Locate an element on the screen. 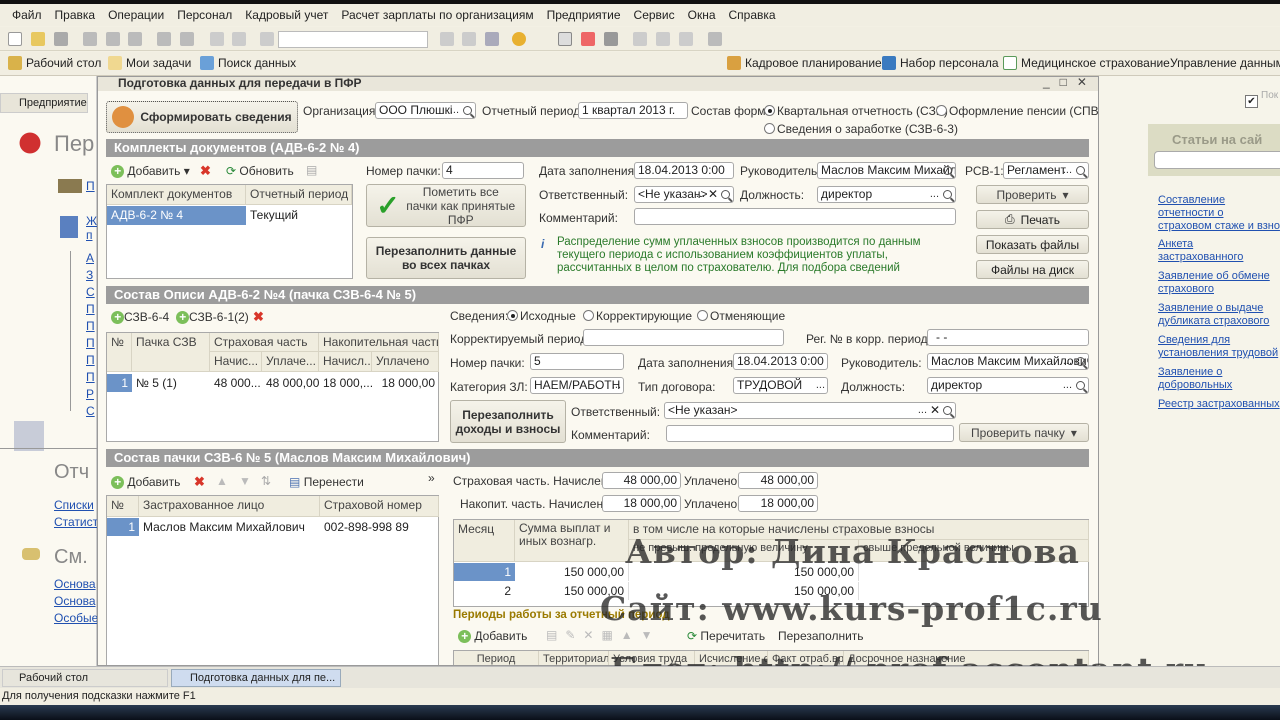  pack-number-field: 5 is located at coordinates (577, 361).